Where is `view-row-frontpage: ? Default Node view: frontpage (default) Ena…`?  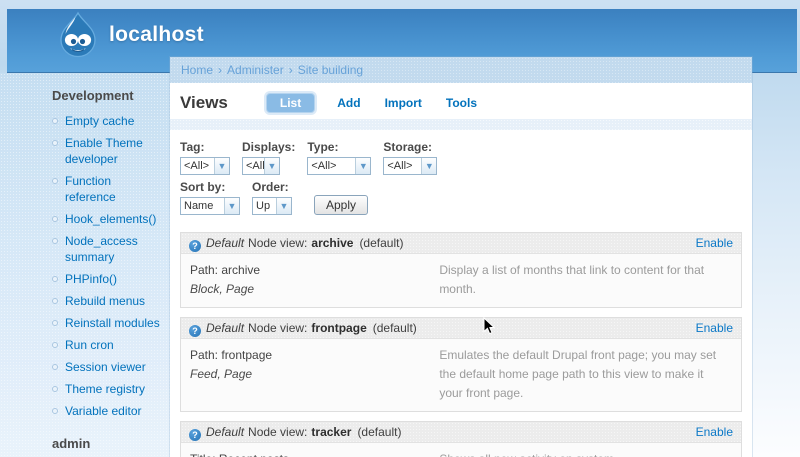 view-row-frontpage: ? Default Node view: frontpage (default) Ena… is located at coordinates (461, 364).